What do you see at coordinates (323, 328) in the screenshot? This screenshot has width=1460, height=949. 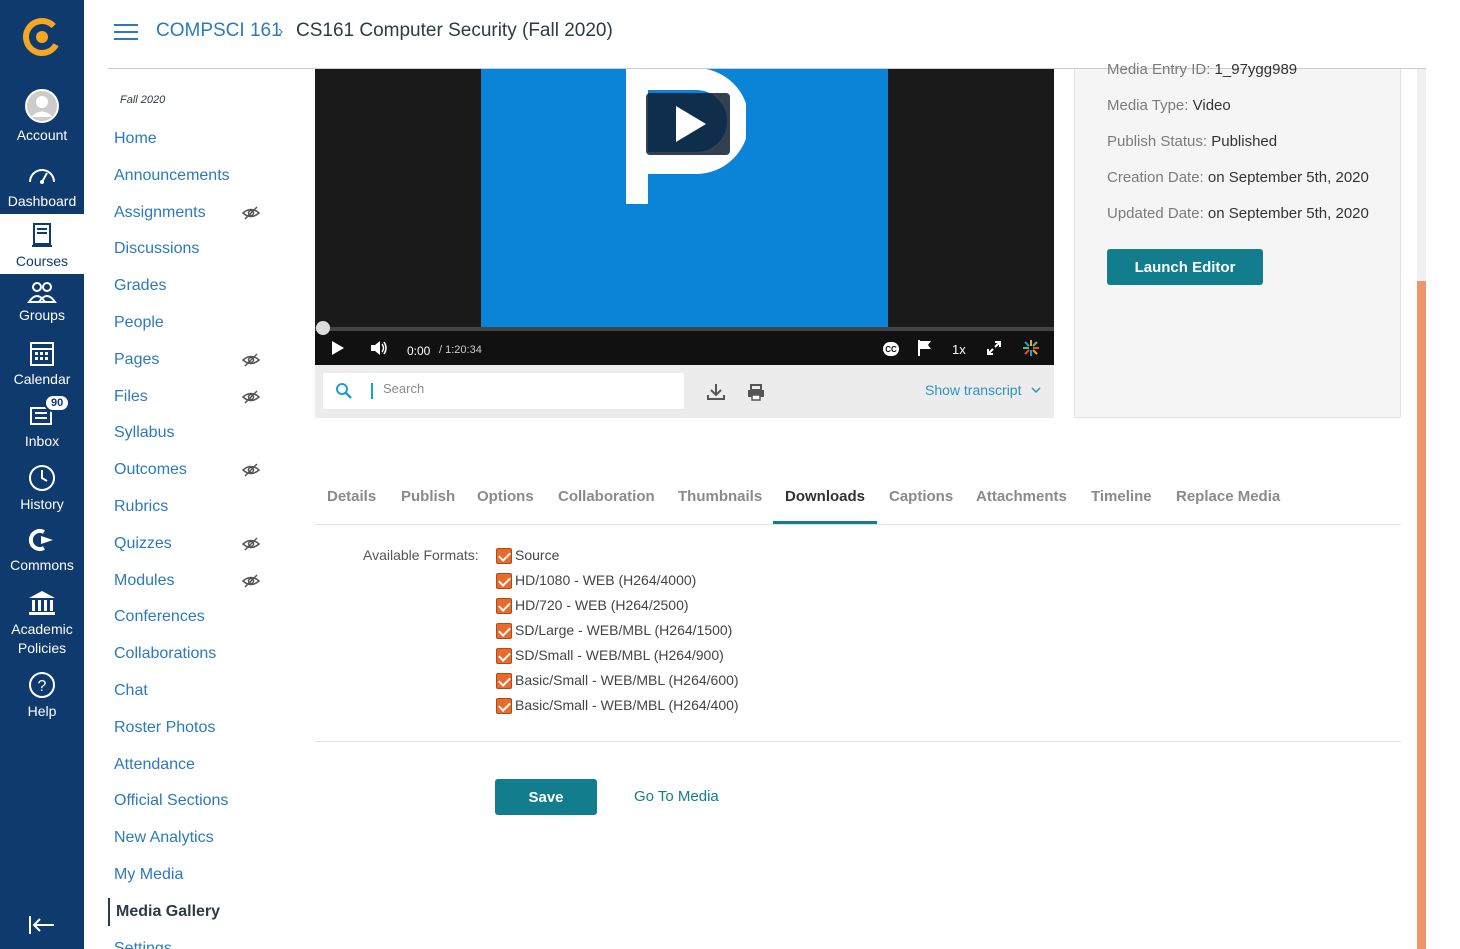 I see `progress-scrubber` at bounding box center [323, 328].